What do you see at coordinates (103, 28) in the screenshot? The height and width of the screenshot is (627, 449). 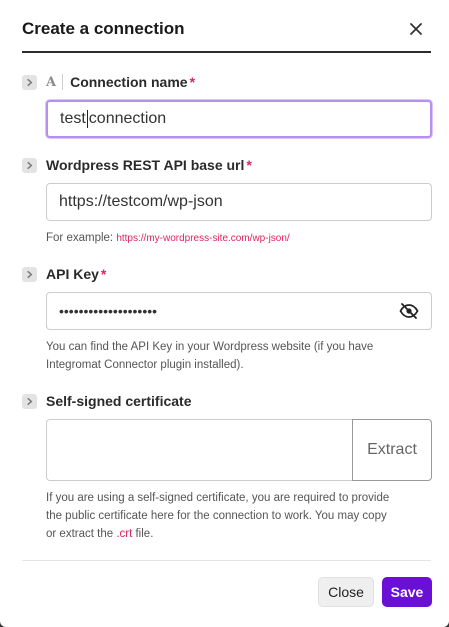 I see `dialog-title: Create a connection` at bounding box center [103, 28].